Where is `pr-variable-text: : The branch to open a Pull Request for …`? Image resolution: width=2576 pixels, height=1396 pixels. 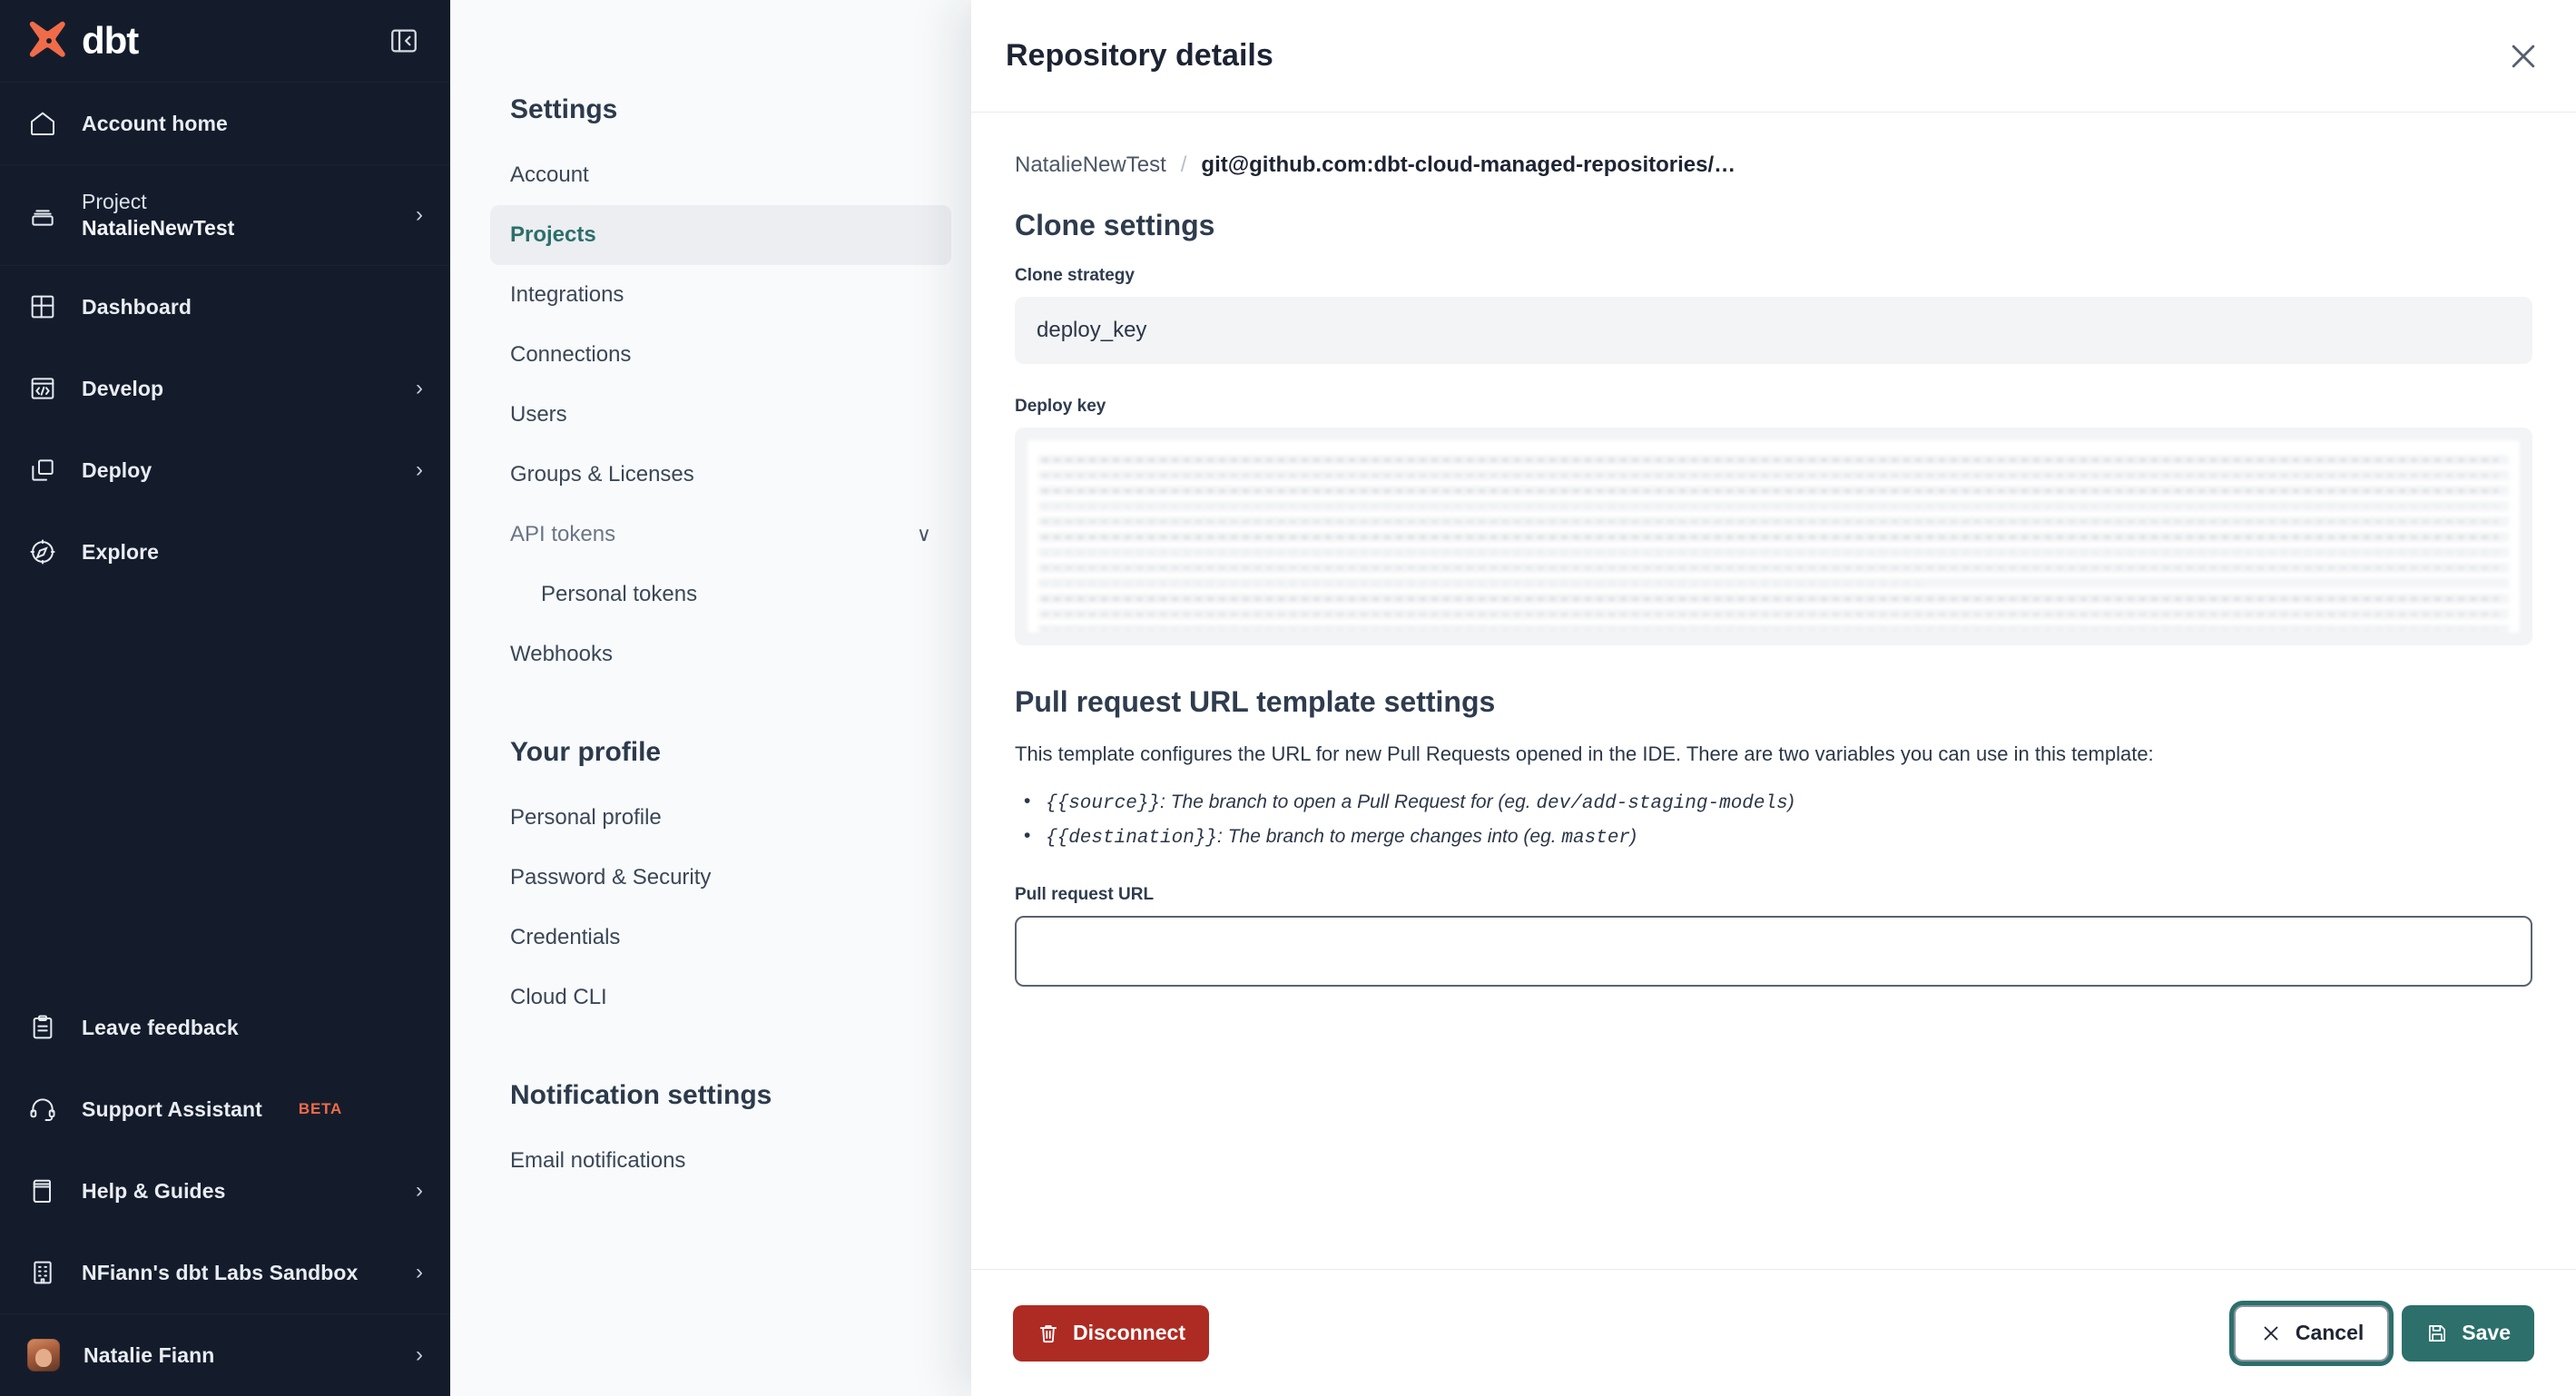
pr-variable-text: : The branch to open a Pull Request for … is located at coordinates (1348, 802).